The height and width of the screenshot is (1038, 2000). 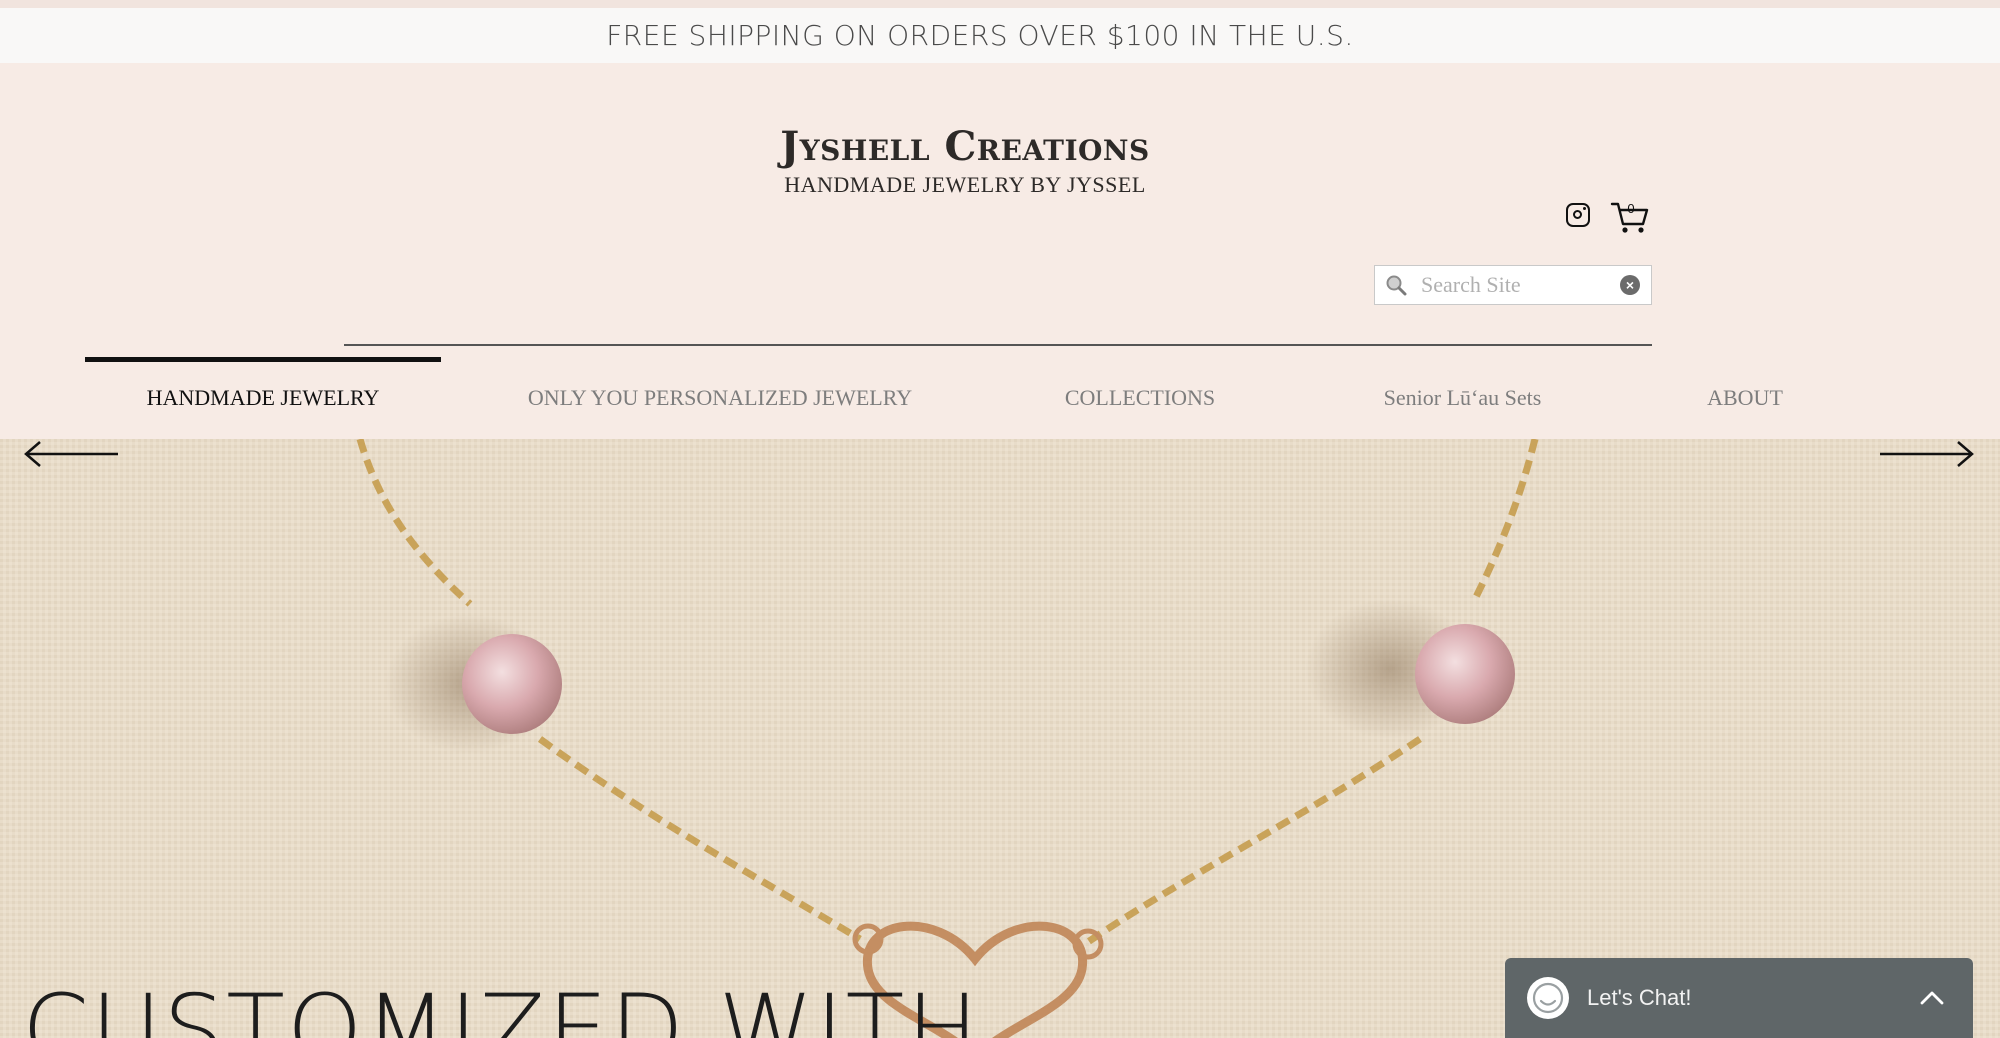 I want to click on chat-smiley-icon, so click(x=1548, y=998).